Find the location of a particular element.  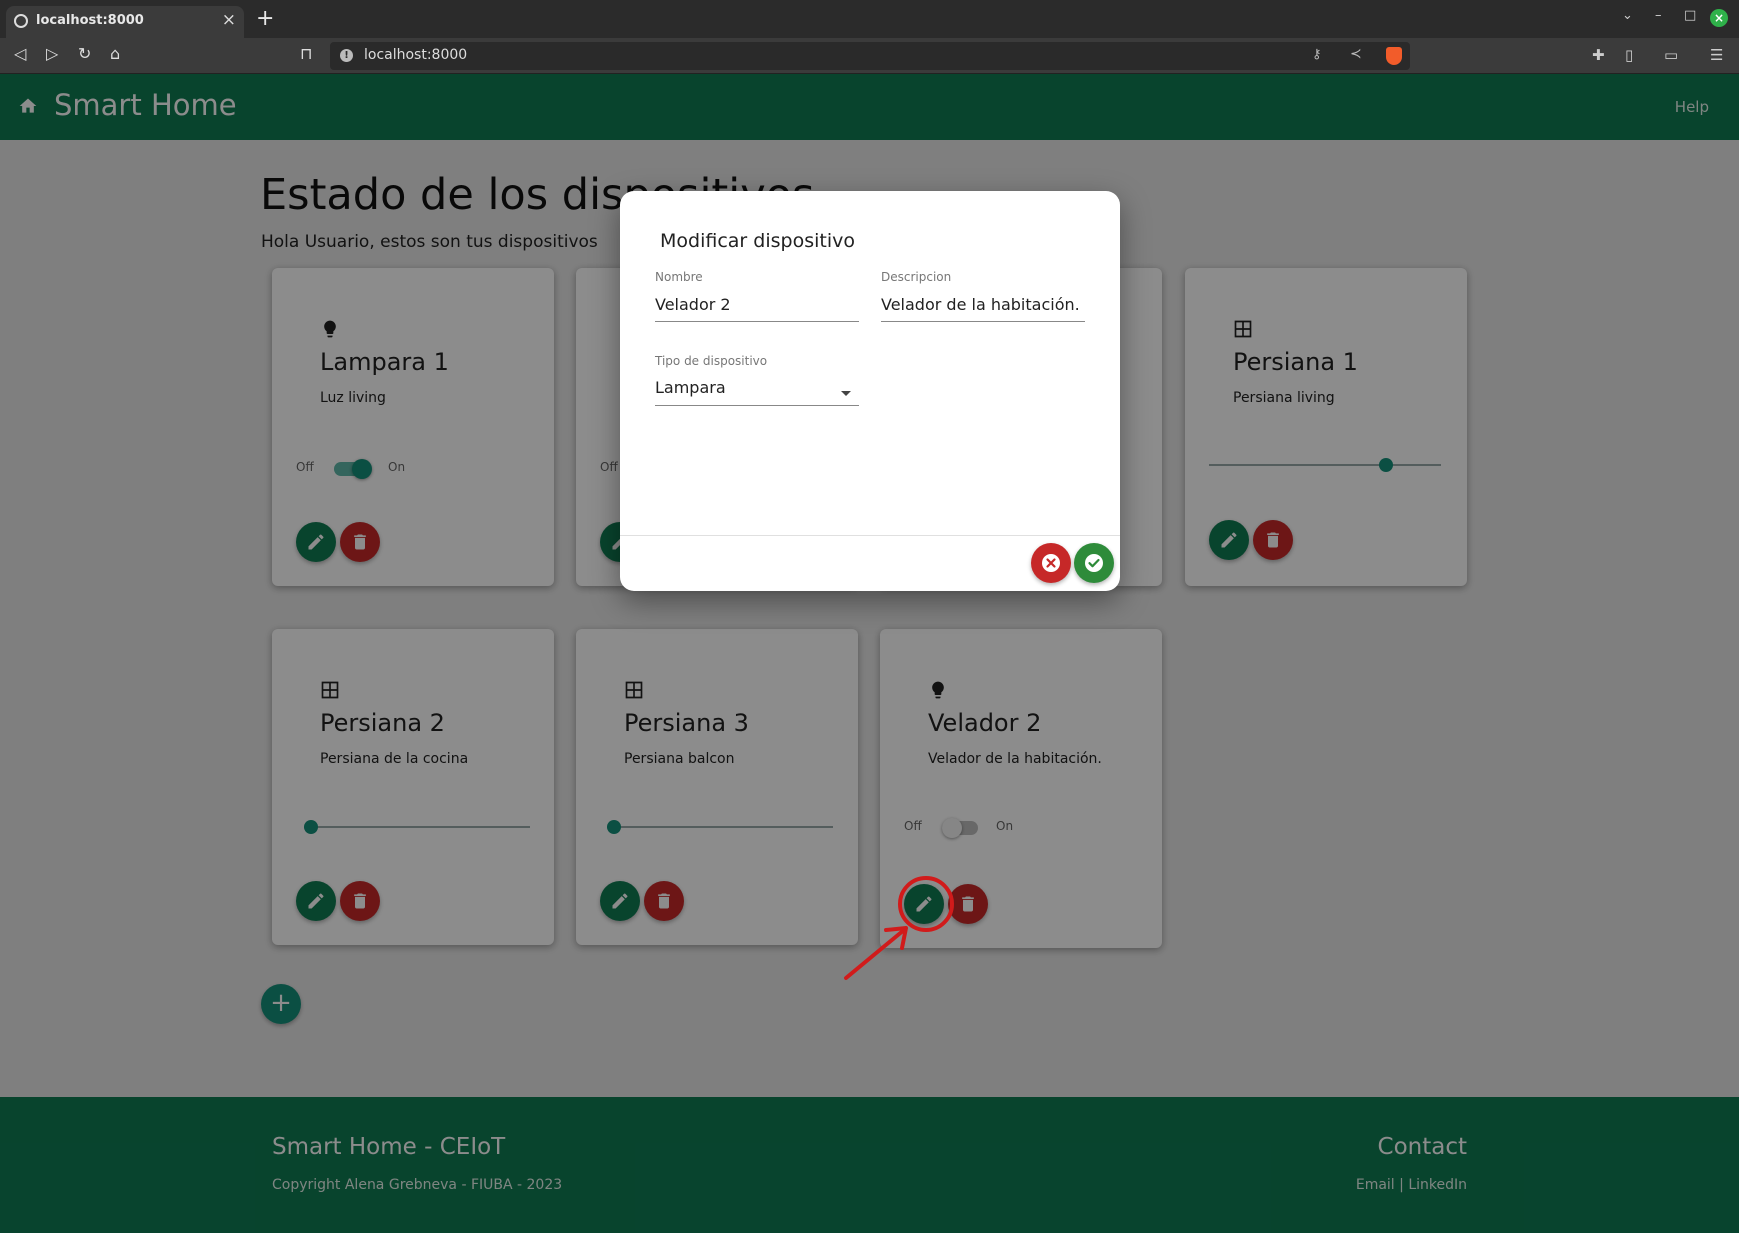

description-label: Descripcion is located at coordinates (916, 277).